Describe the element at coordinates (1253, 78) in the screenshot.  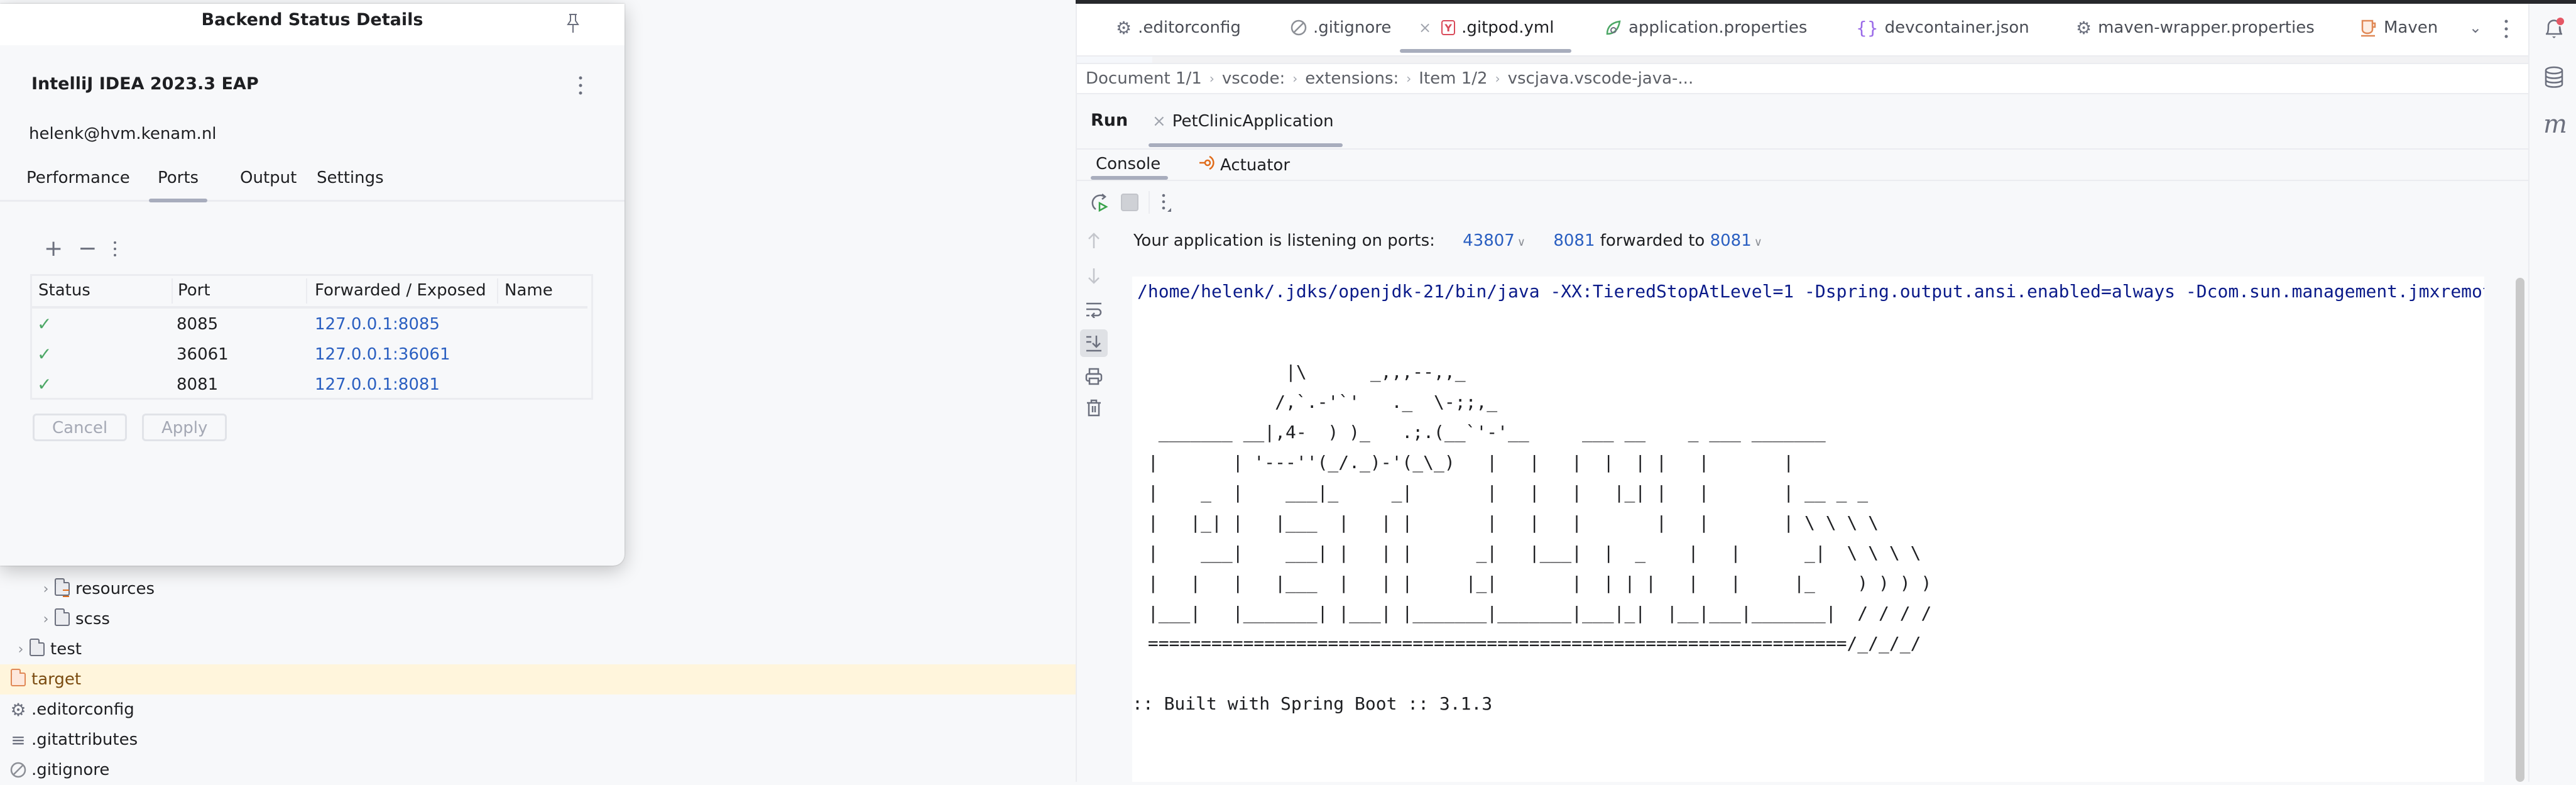
I see `breadcrumb-item: vscode:` at that location.